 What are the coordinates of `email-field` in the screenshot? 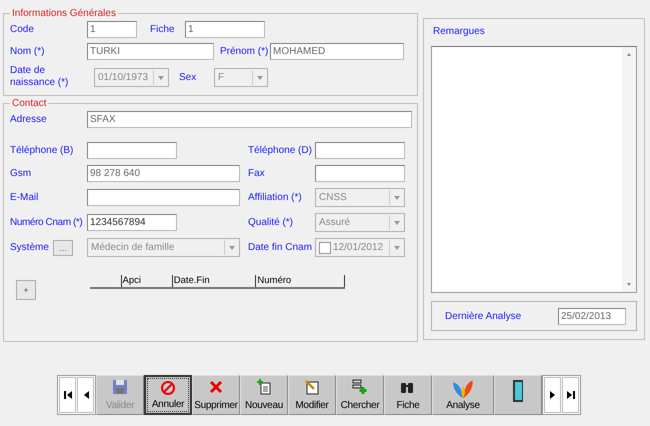 It's located at (163, 197).